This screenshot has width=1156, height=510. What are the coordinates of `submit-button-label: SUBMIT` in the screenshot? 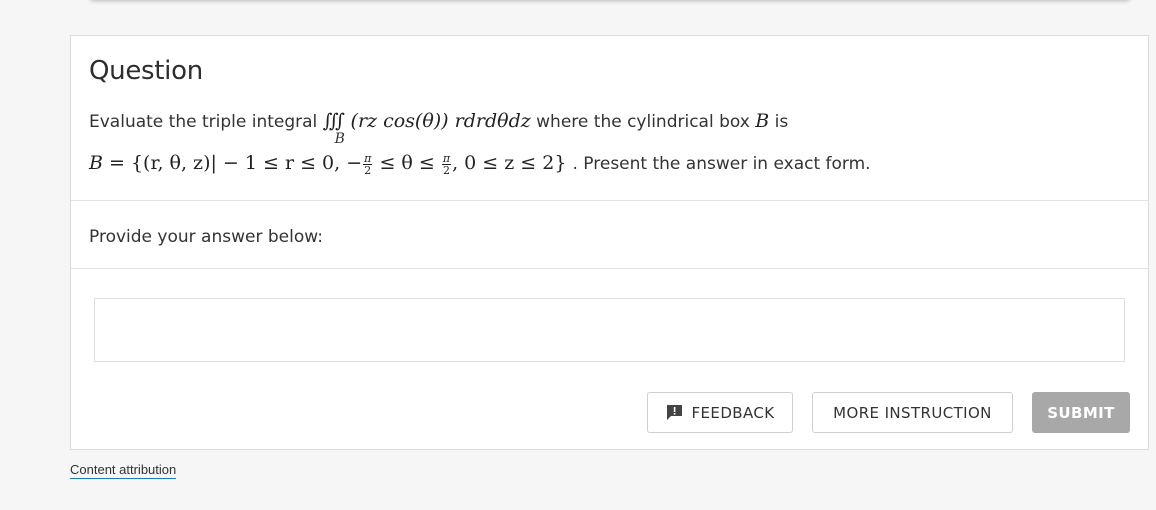 It's located at (1081, 412).